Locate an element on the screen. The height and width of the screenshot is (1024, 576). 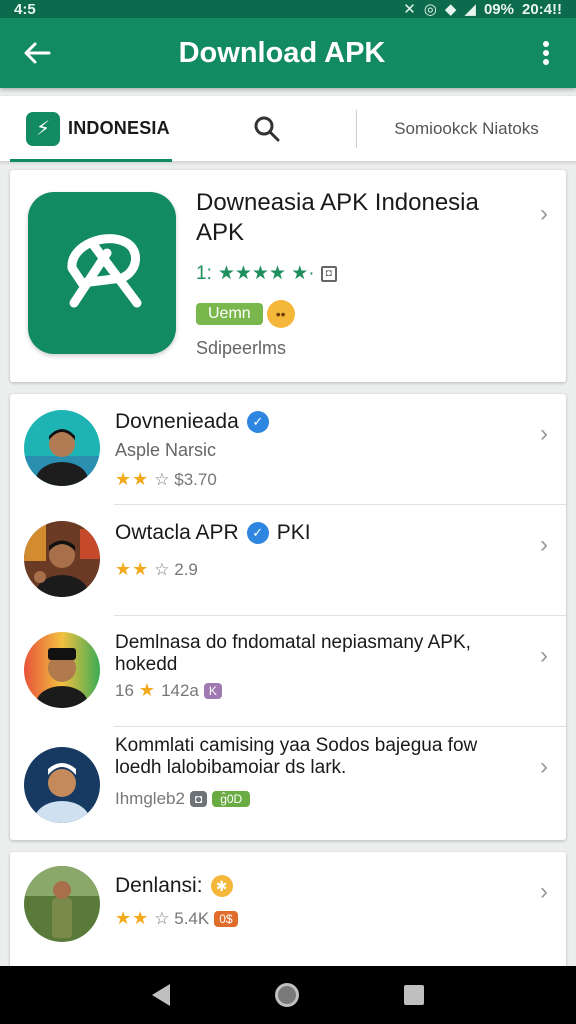
list-item: Dovnenieada ✓ Asple Narsic ★★ ☆ $3.70 › is located at coordinates (288, 449).